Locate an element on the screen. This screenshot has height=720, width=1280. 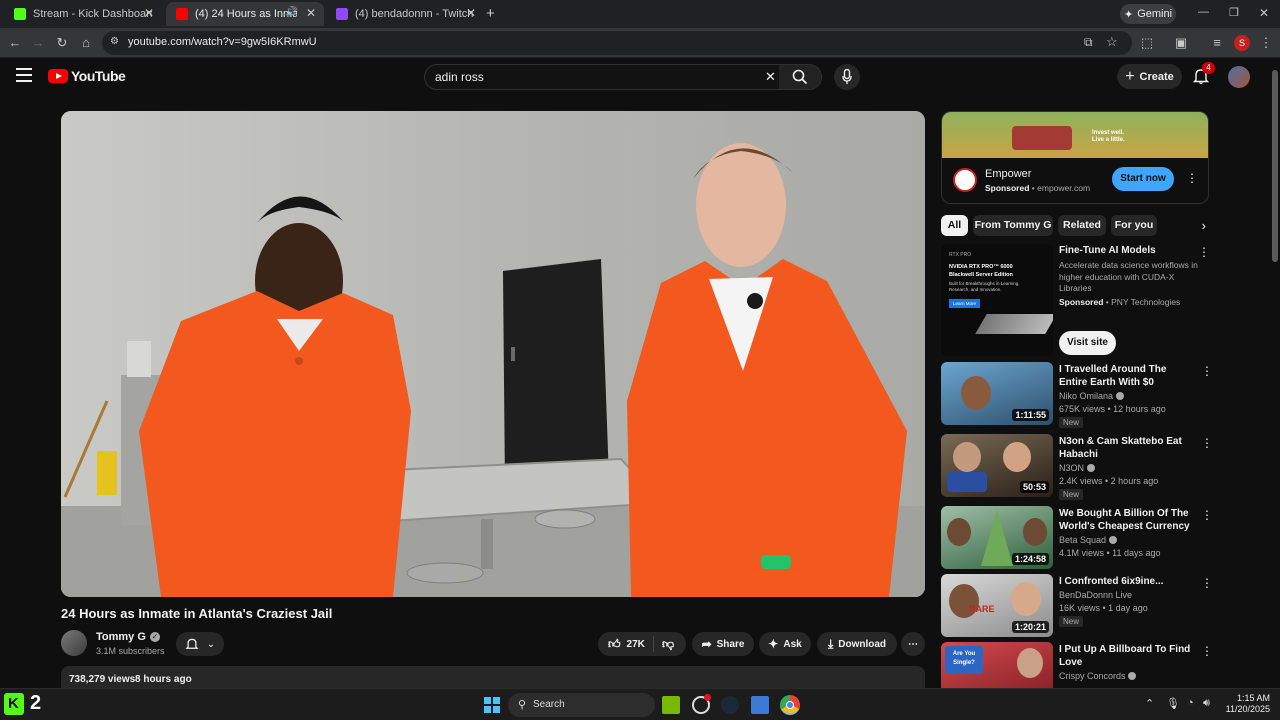
recommendation-channel: N3ON is located at coordinates (1072, 468).